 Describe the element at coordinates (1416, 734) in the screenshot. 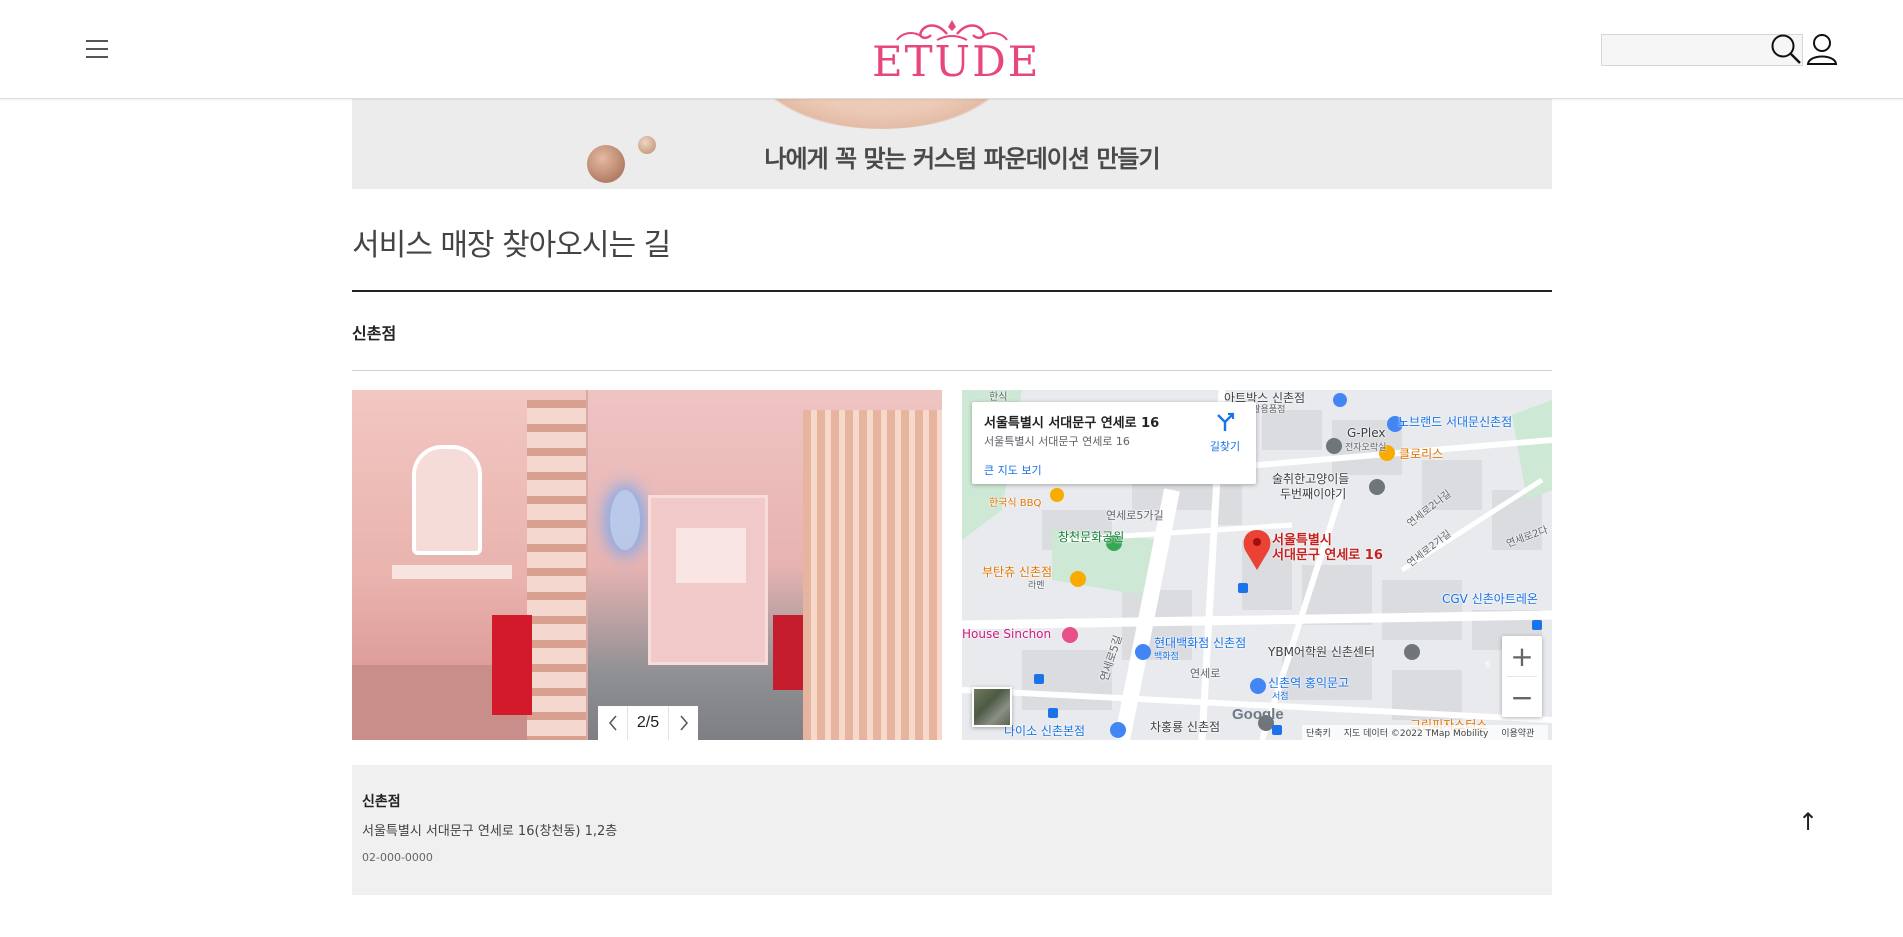

I see `map-data-attribution: 지도 데이터 ©2022 TMap Mobility` at that location.